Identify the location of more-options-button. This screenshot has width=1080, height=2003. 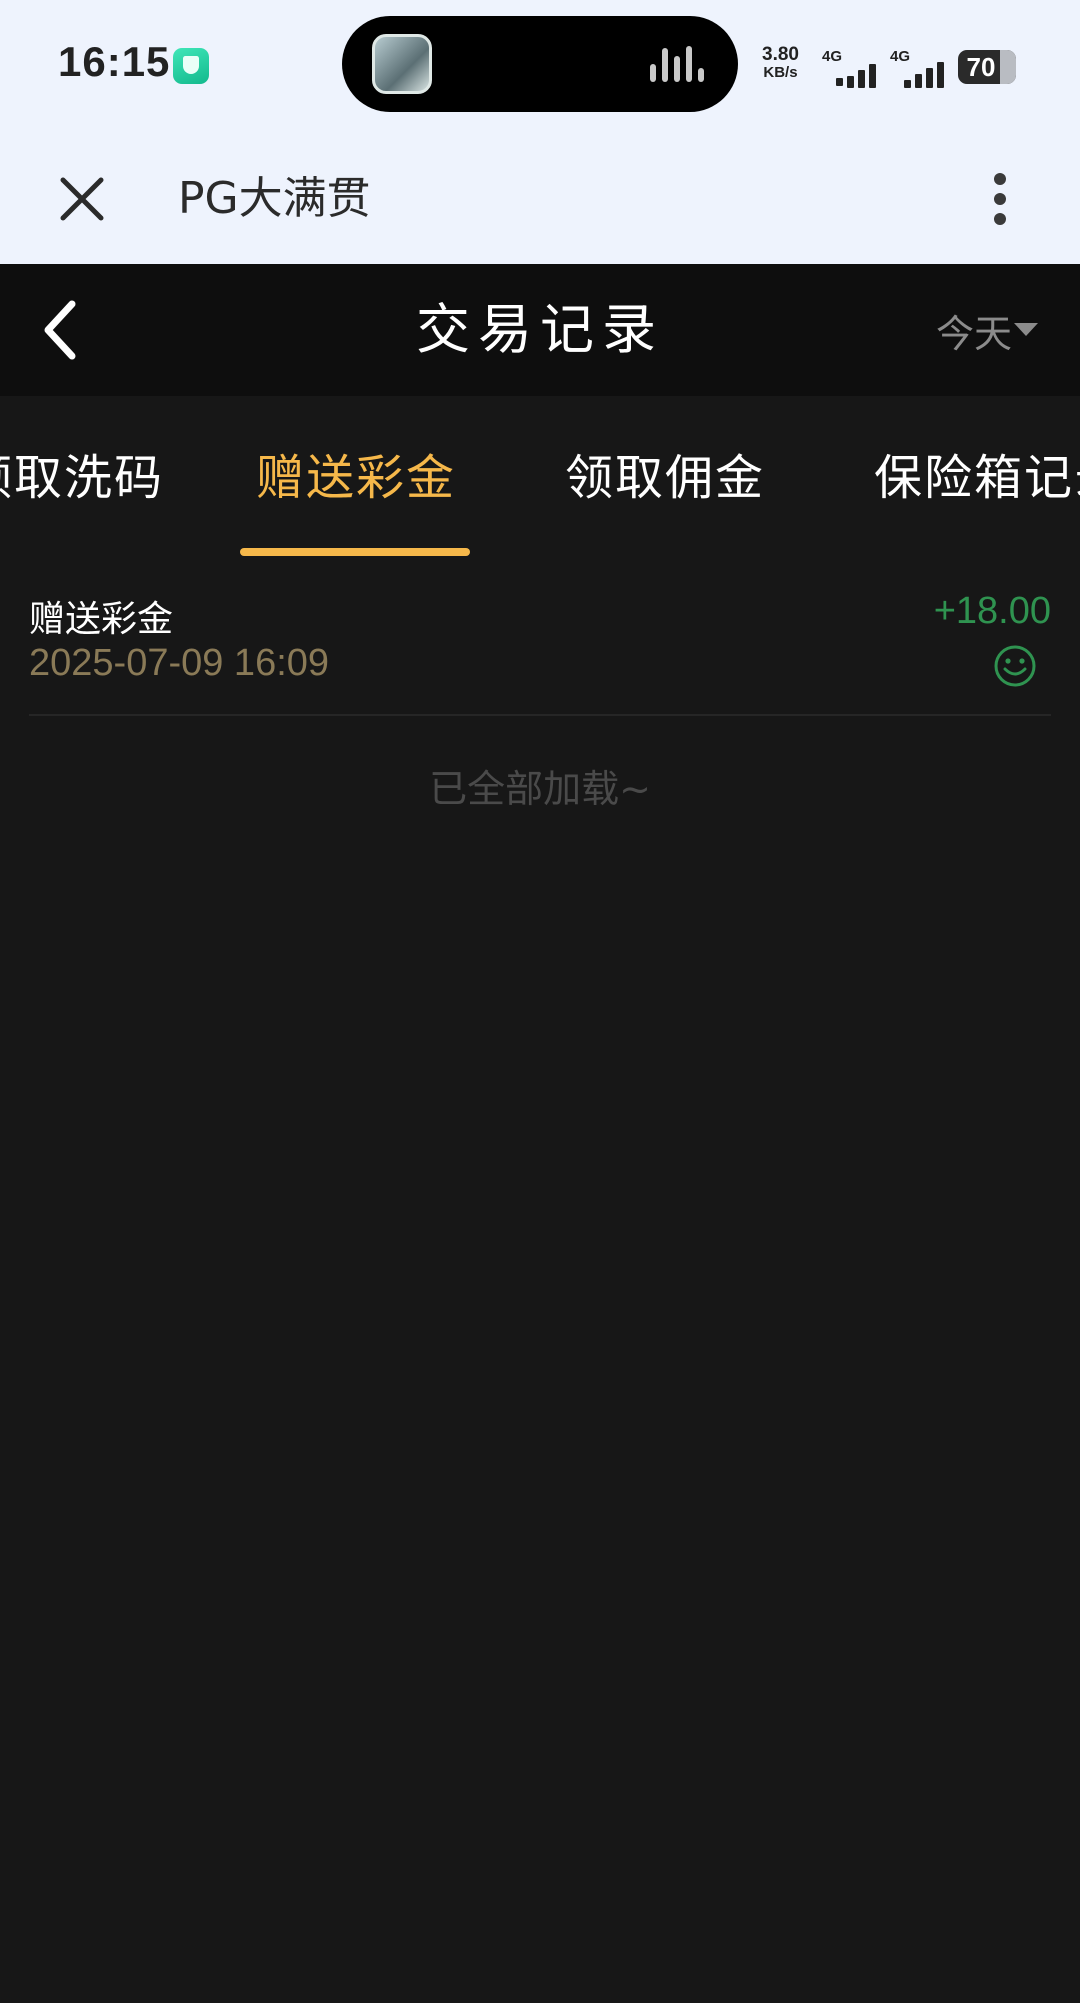
(1000, 199).